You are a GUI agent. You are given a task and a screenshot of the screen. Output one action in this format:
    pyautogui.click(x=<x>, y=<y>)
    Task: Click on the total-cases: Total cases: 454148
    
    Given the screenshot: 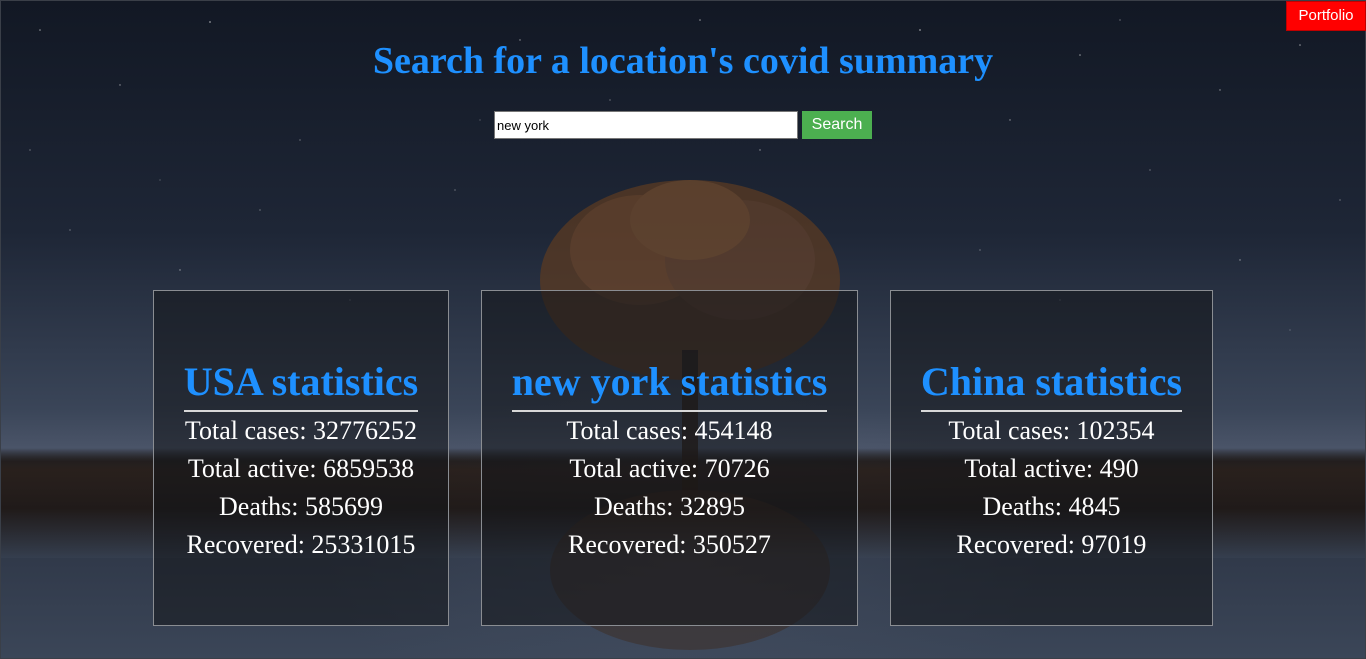 What is the action you would take?
    pyautogui.click(x=669, y=430)
    